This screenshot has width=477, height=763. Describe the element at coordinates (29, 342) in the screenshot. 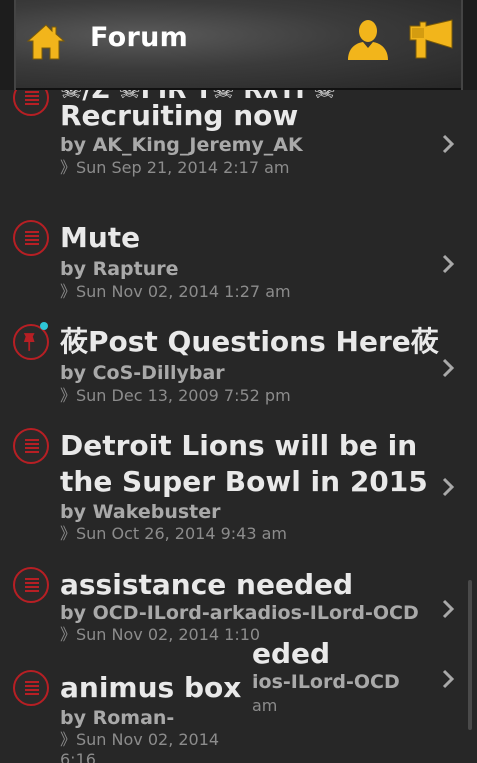

I see `pin-icon` at that location.